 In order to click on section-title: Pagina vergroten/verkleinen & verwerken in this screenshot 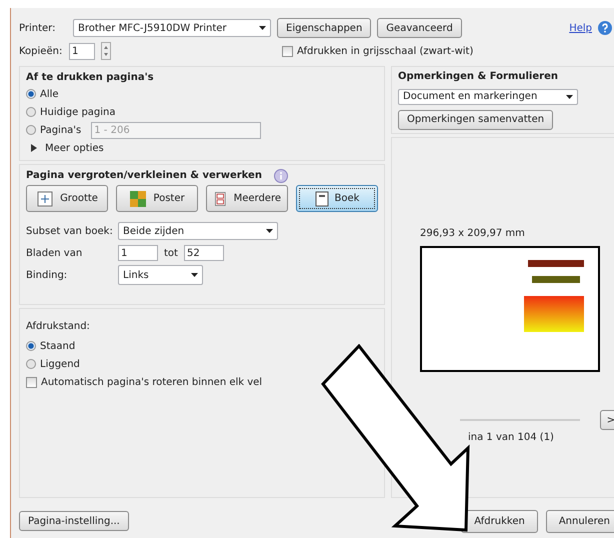, I will do `click(144, 175)`.